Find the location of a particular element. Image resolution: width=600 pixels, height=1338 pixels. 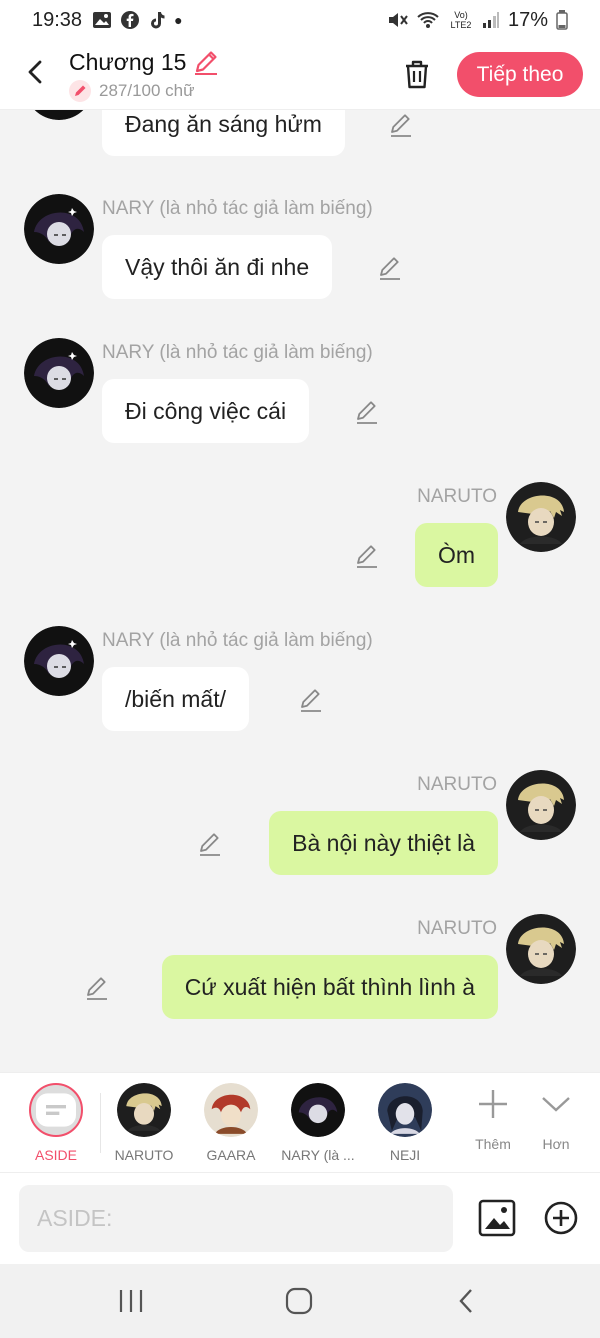

mute-icon is located at coordinates (398, 20).